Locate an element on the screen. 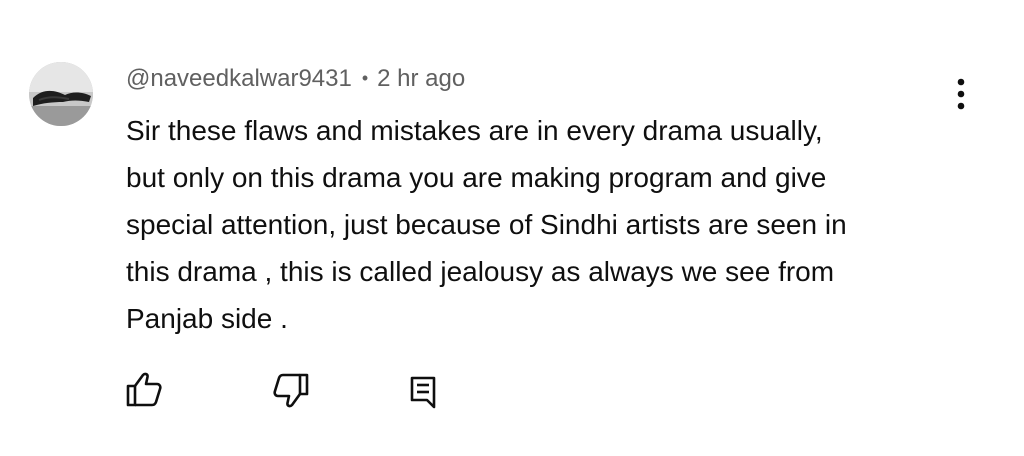  reply-button is located at coordinates (423, 390).